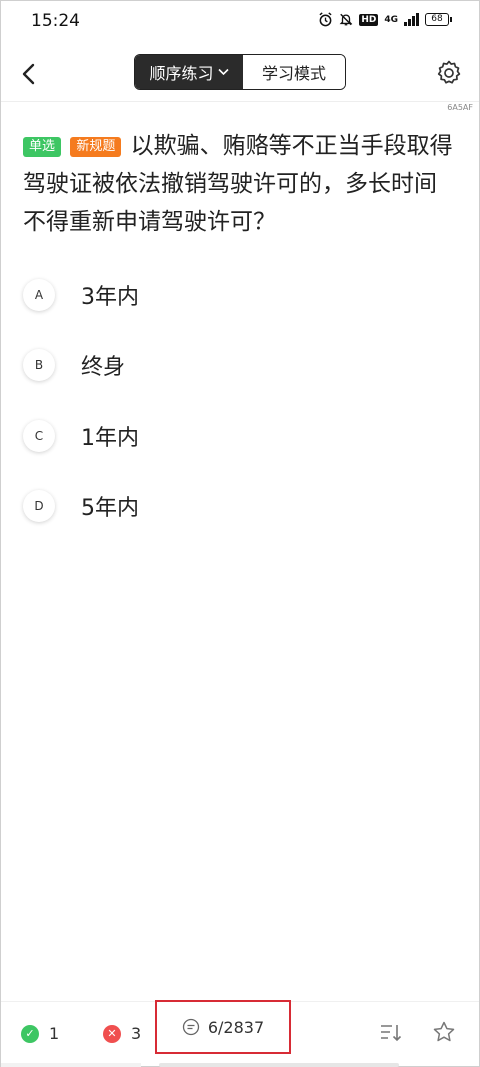 The height and width of the screenshot is (1067, 480). What do you see at coordinates (30, 74) in the screenshot?
I see `back-arrow-icon` at bounding box center [30, 74].